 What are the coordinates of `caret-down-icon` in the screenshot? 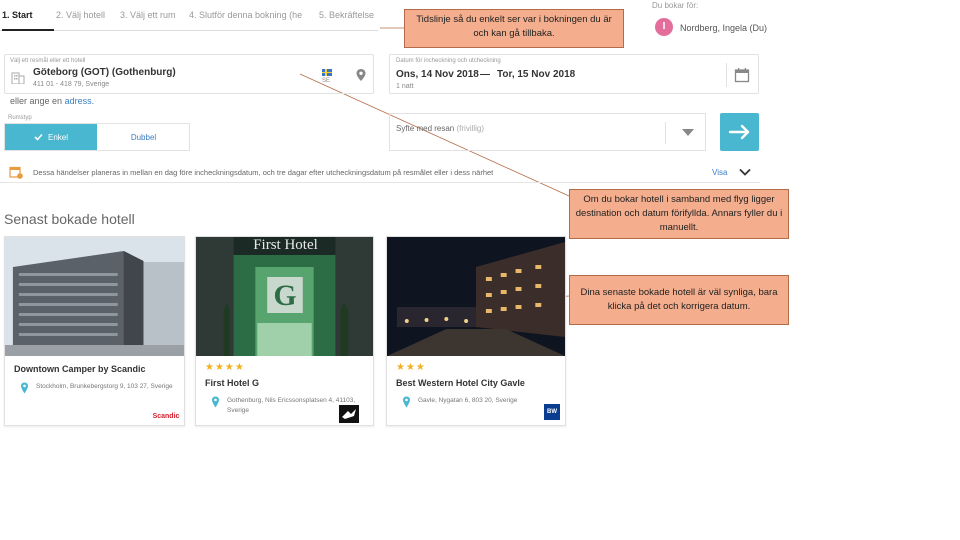 It's located at (688, 132).